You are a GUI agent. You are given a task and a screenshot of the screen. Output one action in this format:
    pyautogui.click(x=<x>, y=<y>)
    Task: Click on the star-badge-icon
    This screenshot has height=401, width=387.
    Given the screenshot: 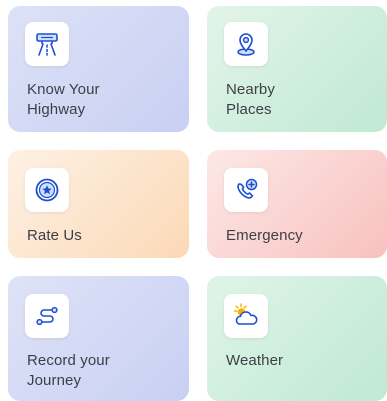 What is the action you would take?
    pyautogui.click(x=47, y=190)
    